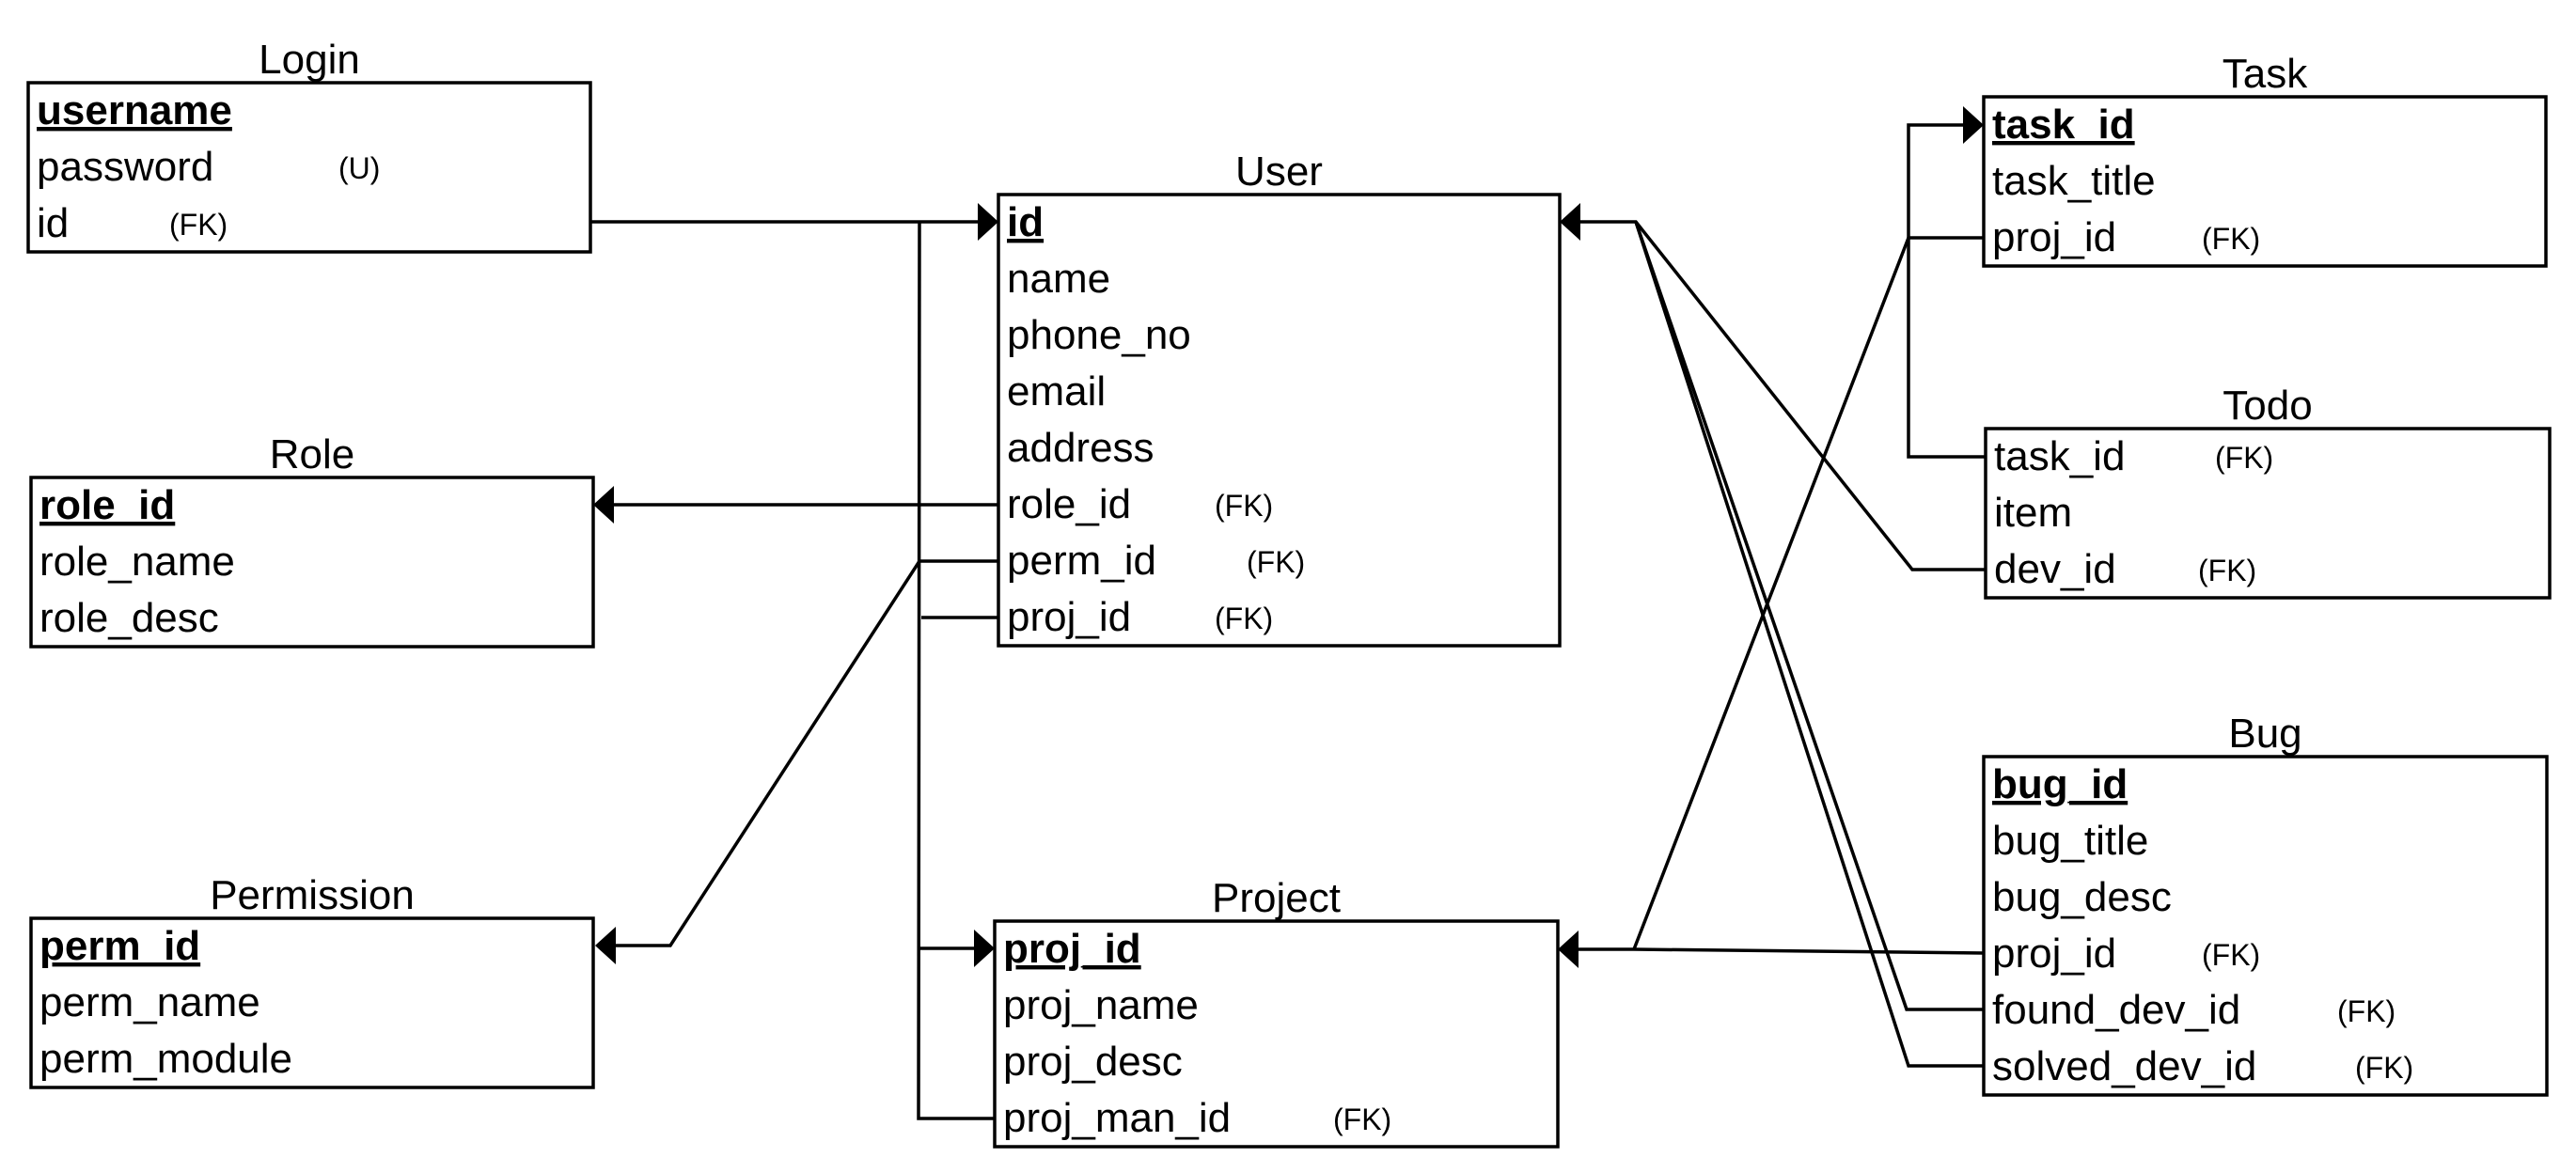 The height and width of the screenshot is (1173, 2576). What do you see at coordinates (2231, 239) in the screenshot?
I see `task-field-proj-id-tag: (FK)` at bounding box center [2231, 239].